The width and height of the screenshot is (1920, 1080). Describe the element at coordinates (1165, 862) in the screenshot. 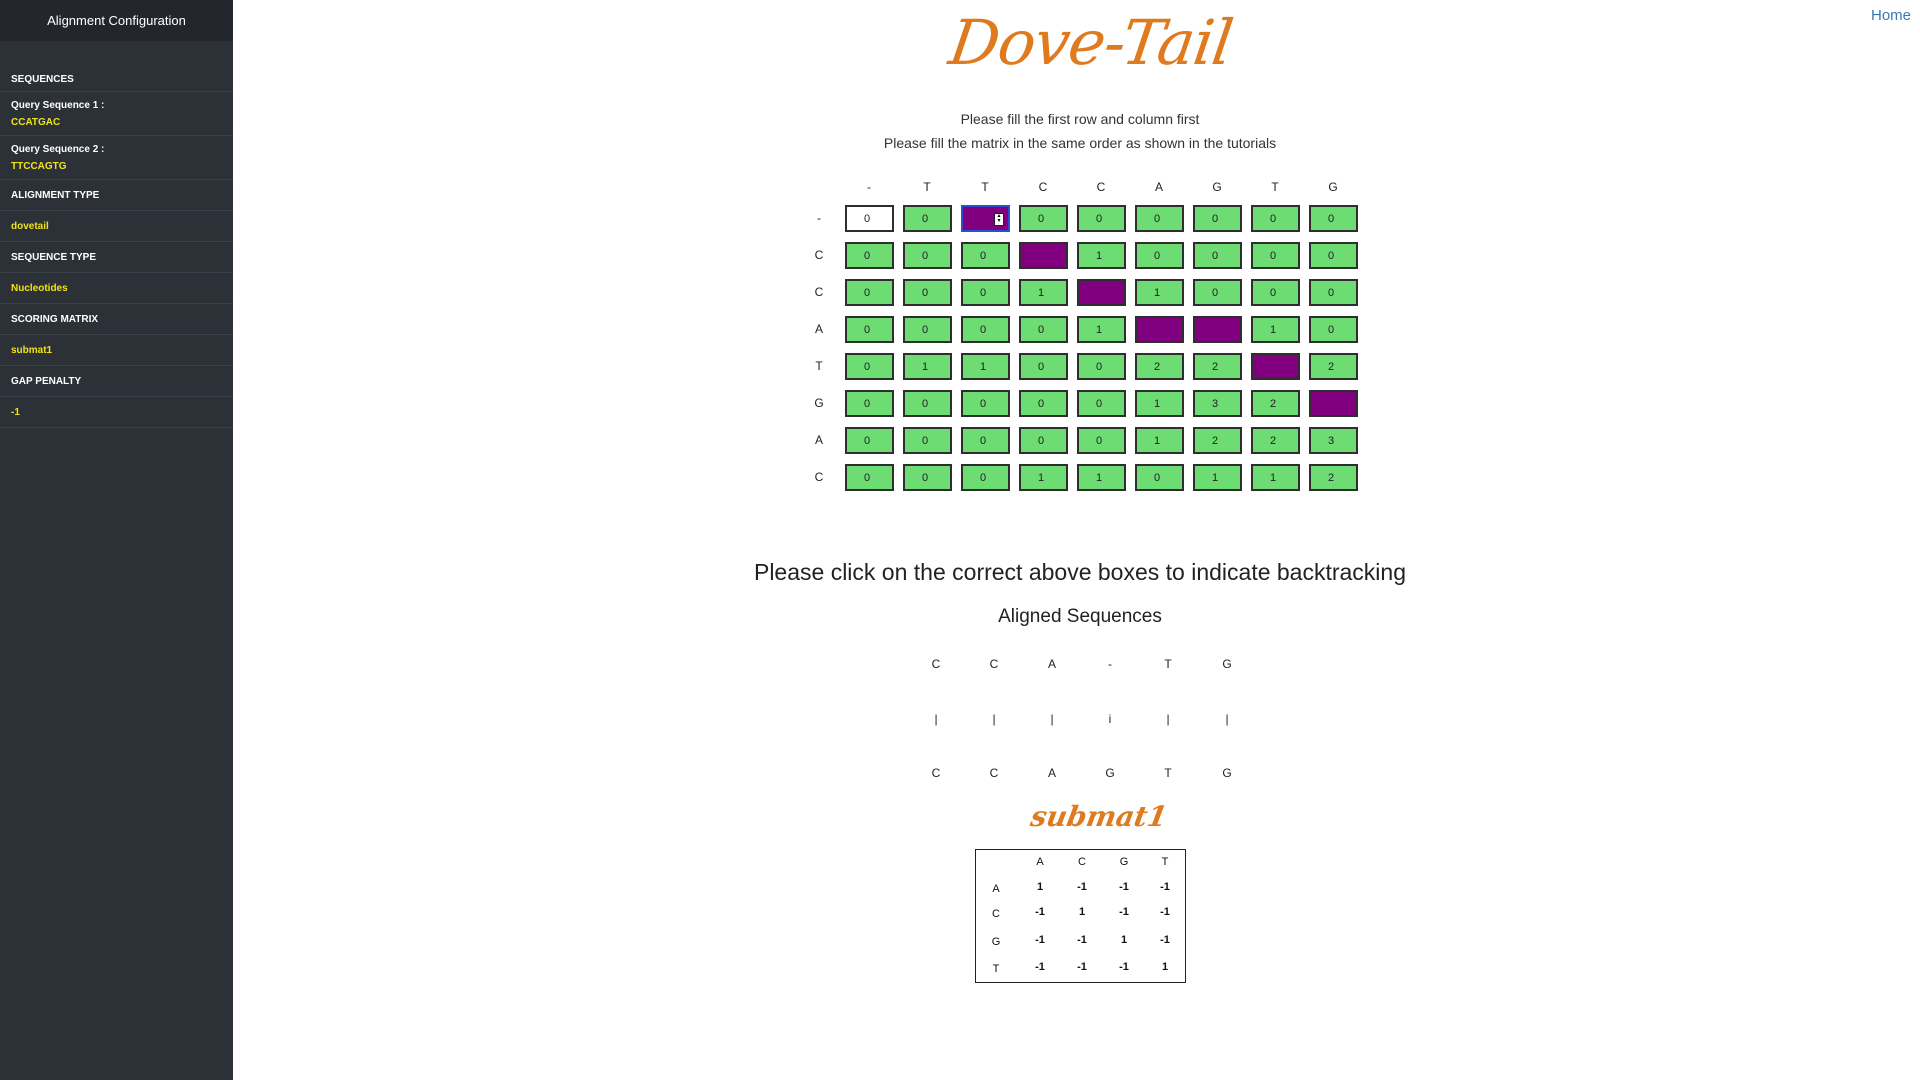

I see `submat-col-header: T` at that location.